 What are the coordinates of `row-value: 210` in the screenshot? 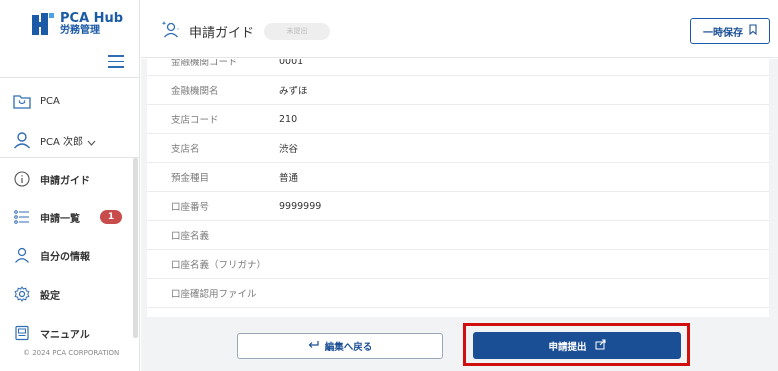 It's located at (288, 119).